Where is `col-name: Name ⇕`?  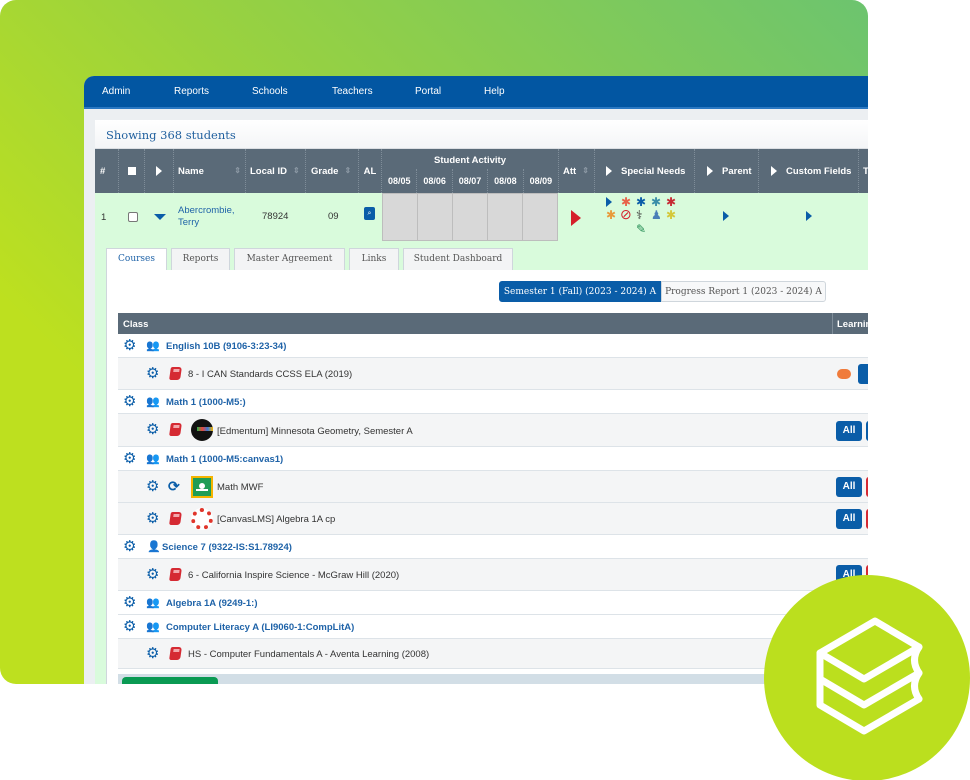 col-name: Name ⇕ is located at coordinates (210, 171).